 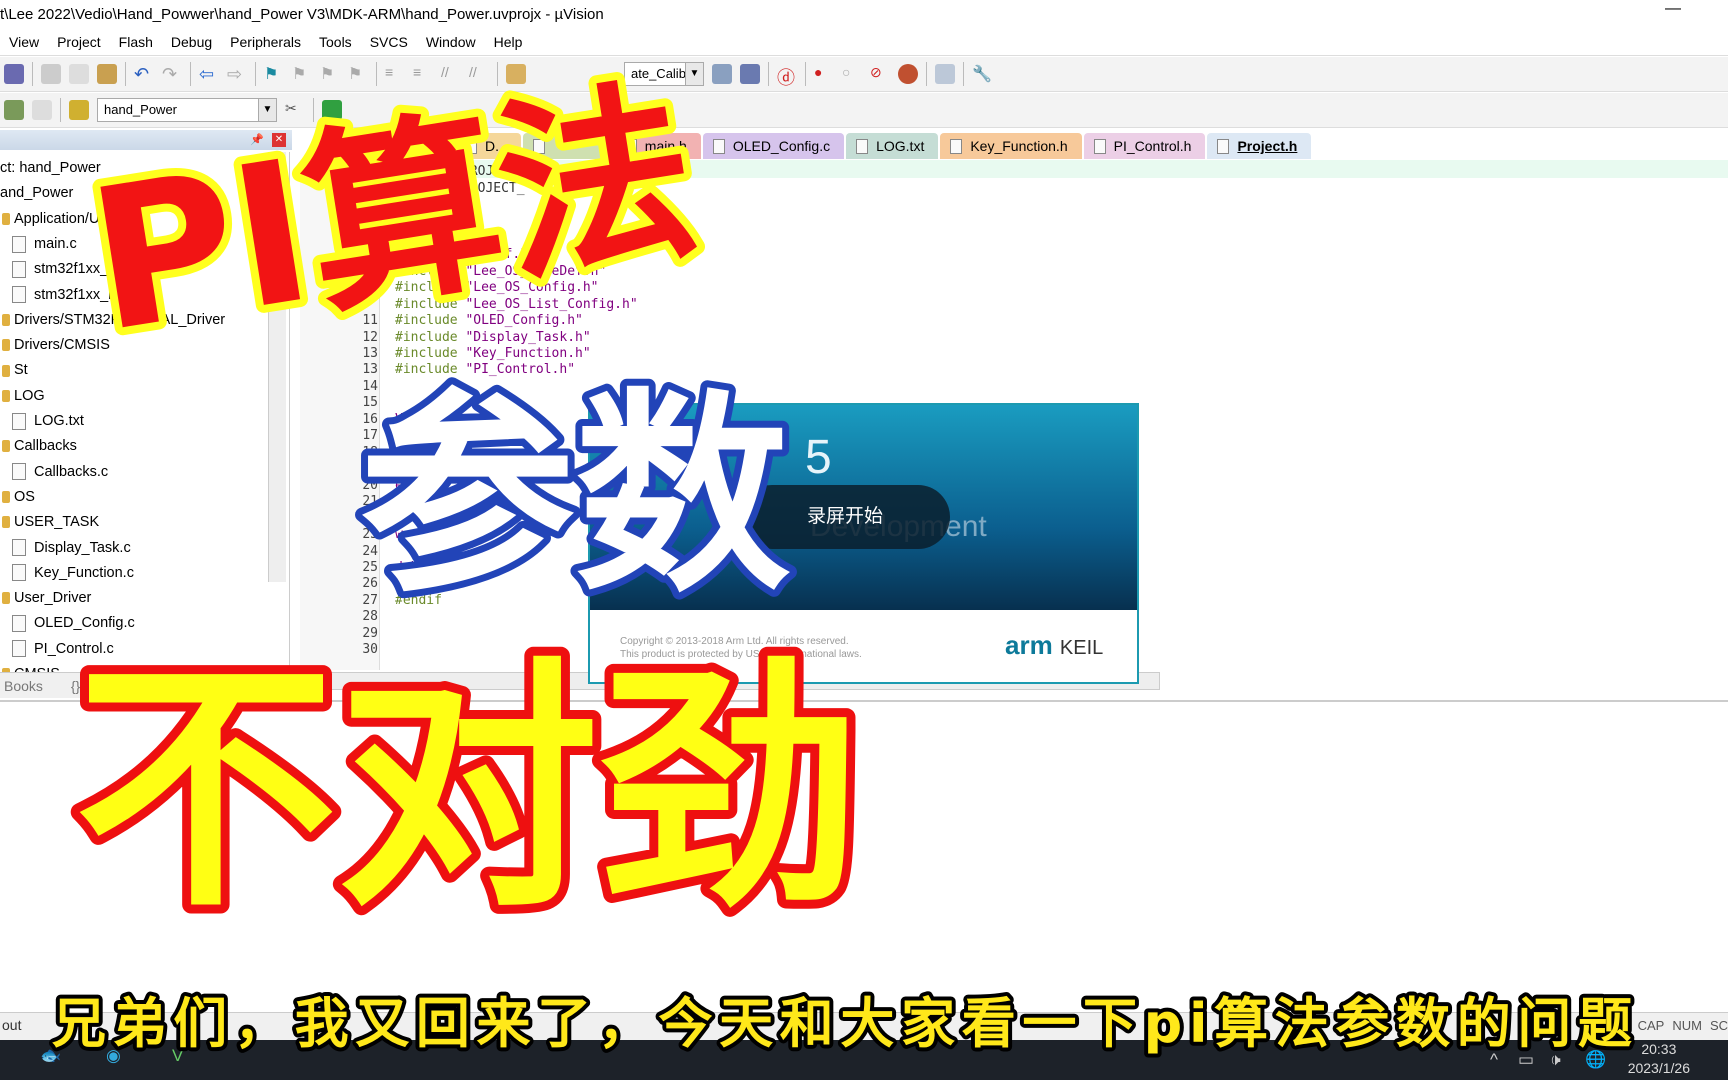 I want to click on subtitle: 兄弟们，我又回来了，今天和大家看一下pi算法参数的问题, so click(x=842, y=1023).